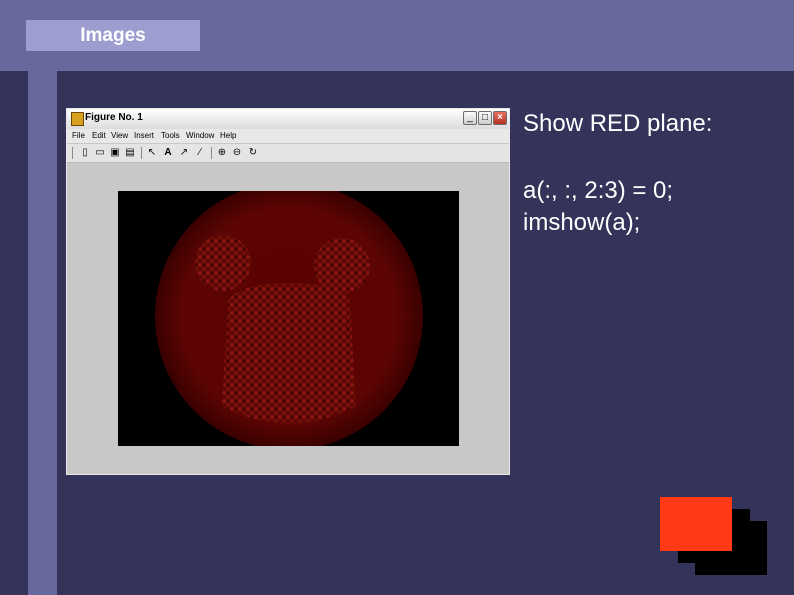  Describe the element at coordinates (130, 153) in the screenshot. I see `print-icon: ▤` at that location.